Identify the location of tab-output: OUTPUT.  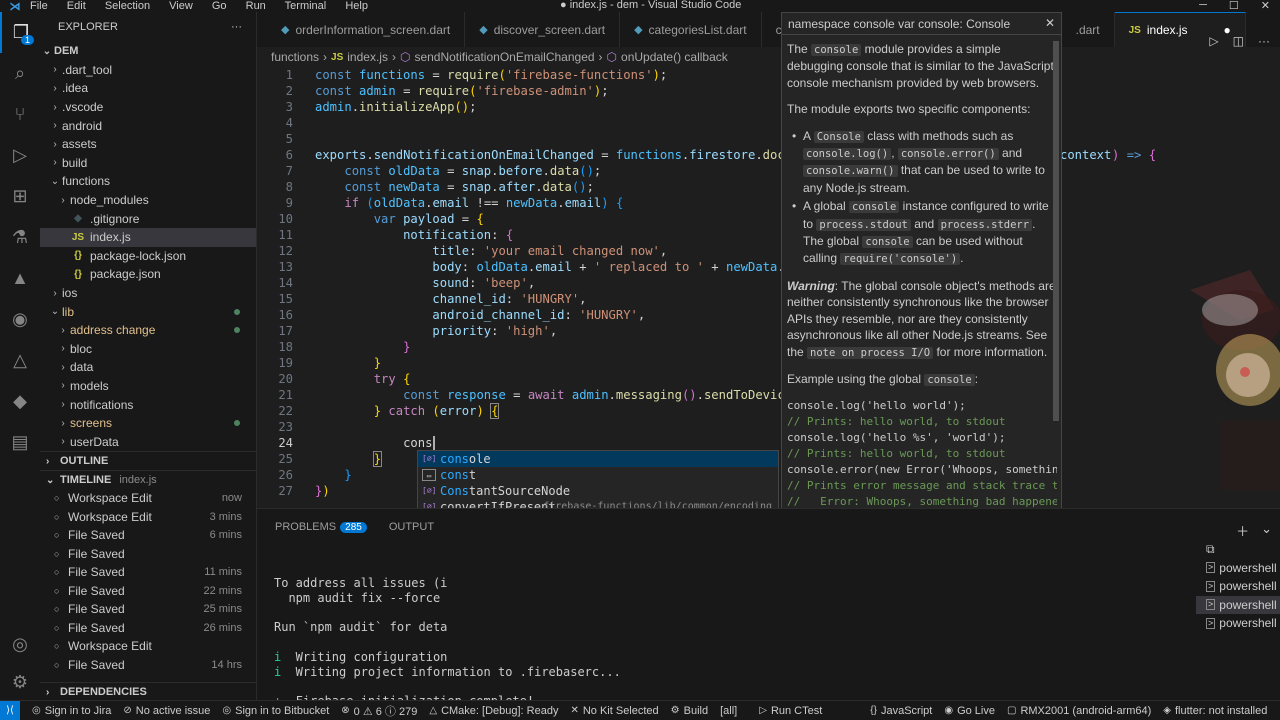
(411, 527).